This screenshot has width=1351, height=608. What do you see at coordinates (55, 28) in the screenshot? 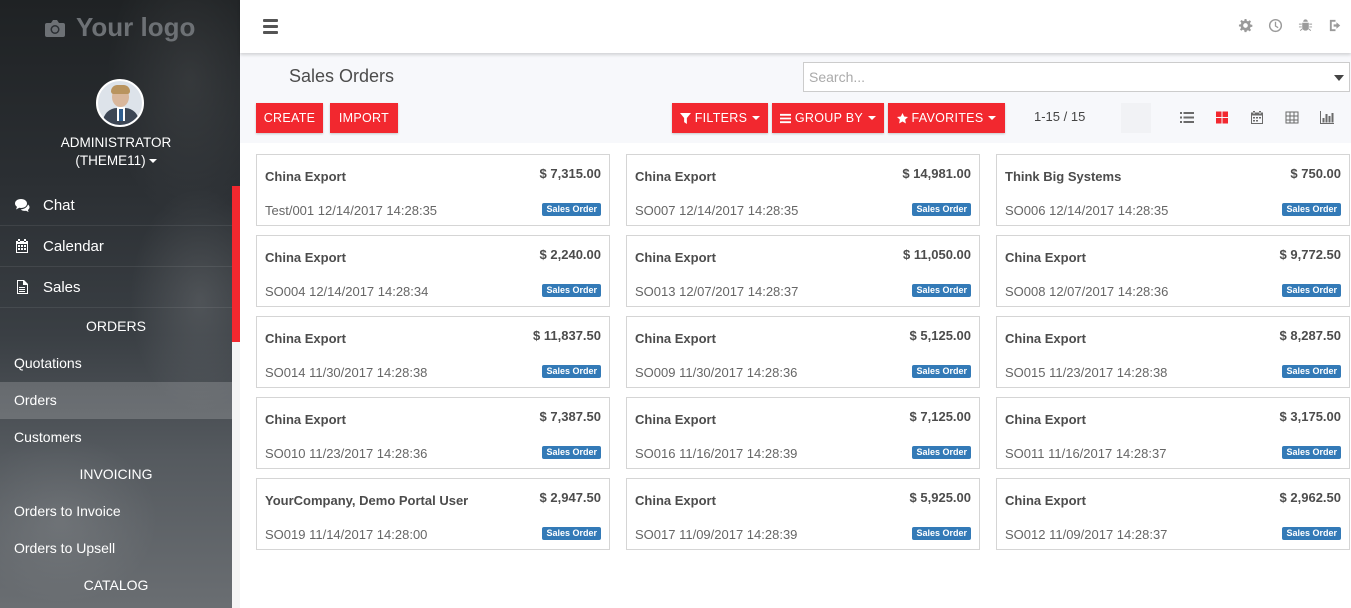
I see `camera-icon` at bounding box center [55, 28].